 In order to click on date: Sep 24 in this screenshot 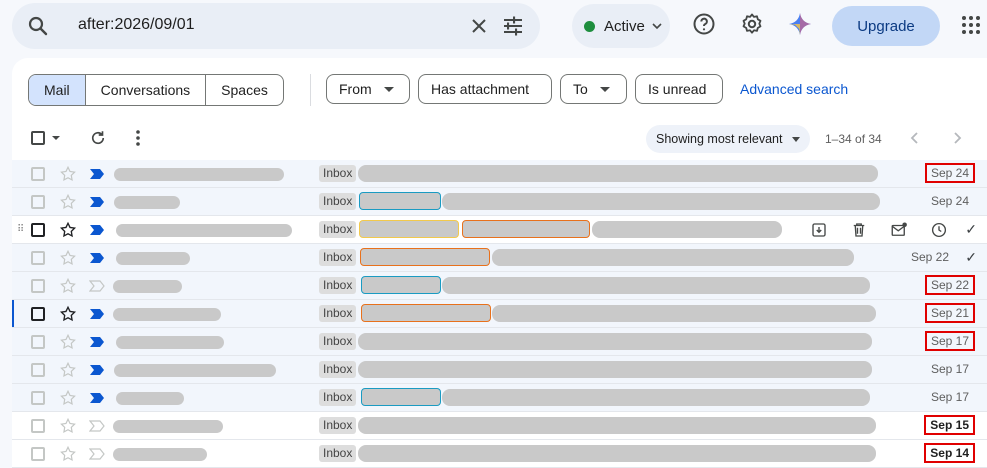, I will do `click(950, 201)`.